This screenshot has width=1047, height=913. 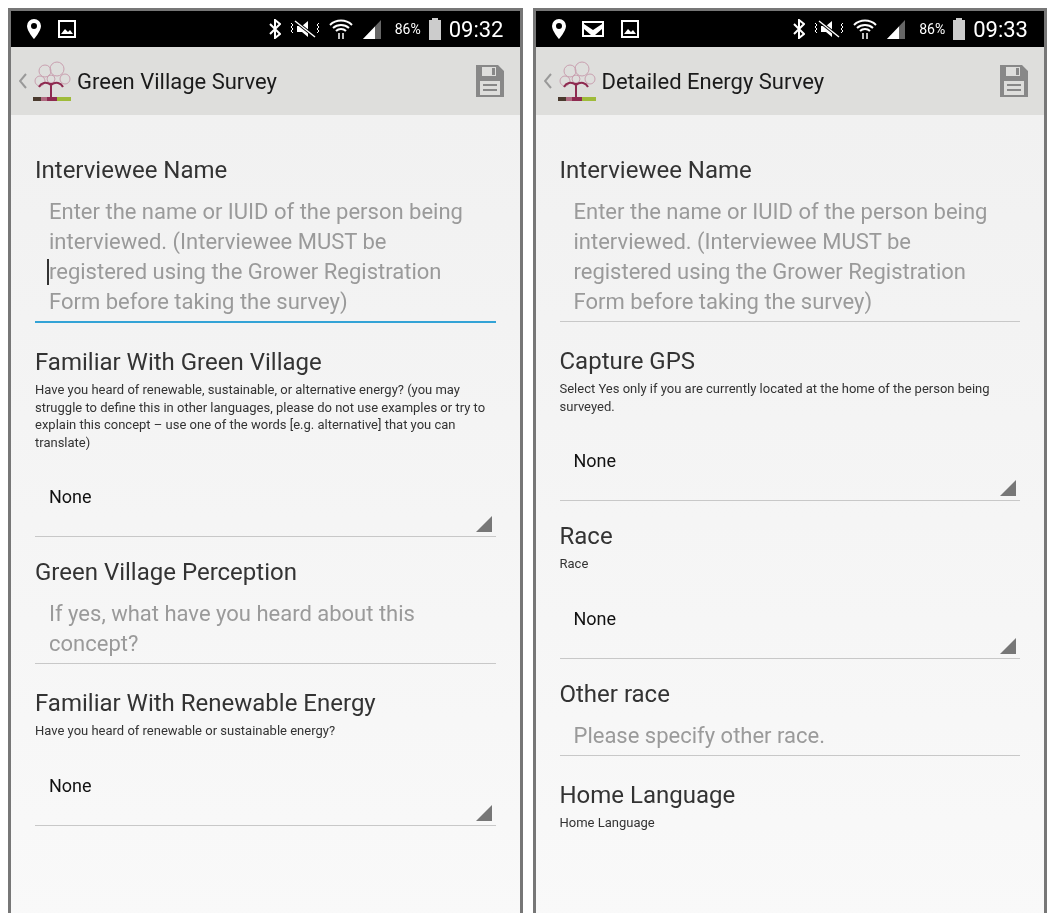 What do you see at coordinates (177, 81) in the screenshot?
I see `screen-title: Green Village Survey` at bounding box center [177, 81].